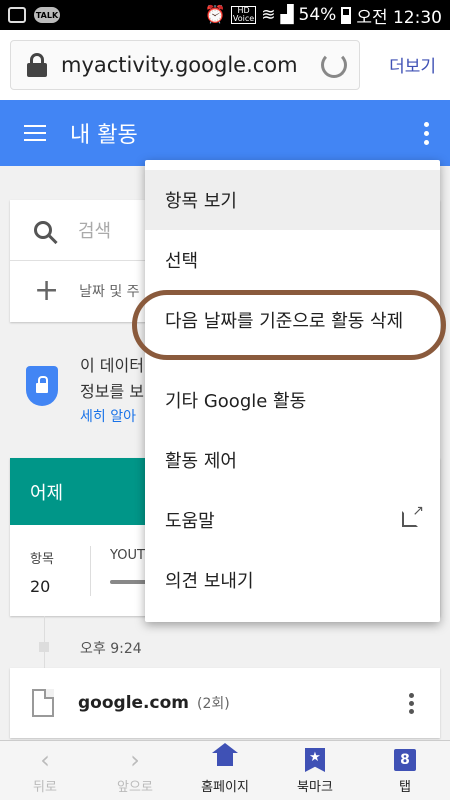 The height and width of the screenshot is (800, 450). I want to click on menu-item-label: 항목 보기, so click(201, 201).